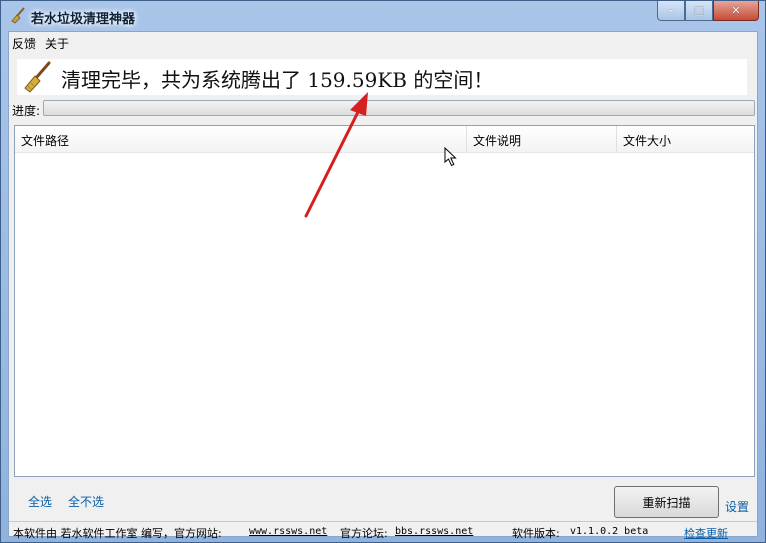  I want to click on forum-label: 官方论坛:, so click(364, 533).